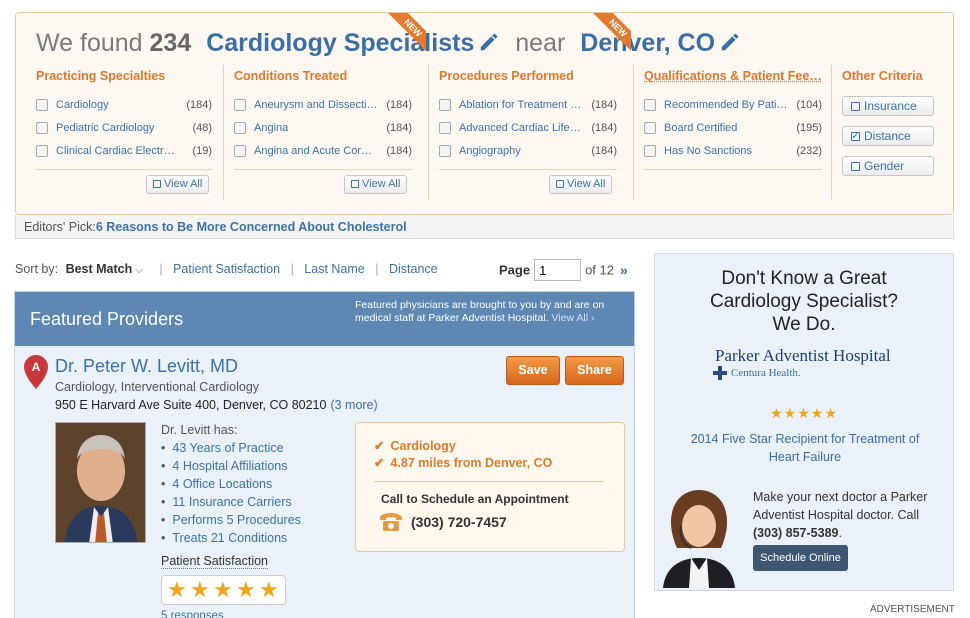 The width and height of the screenshot is (970, 618). What do you see at coordinates (489, 42) in the screenshot?
I see `edit-specialty-pencil-icon` at bounding box center [489, 42].